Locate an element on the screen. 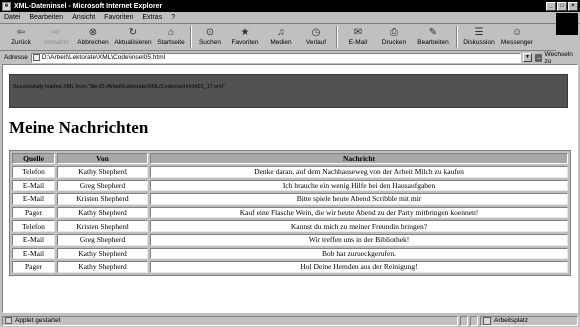  print-button: ⎙ Drucken is located at coordinates (394, 37).